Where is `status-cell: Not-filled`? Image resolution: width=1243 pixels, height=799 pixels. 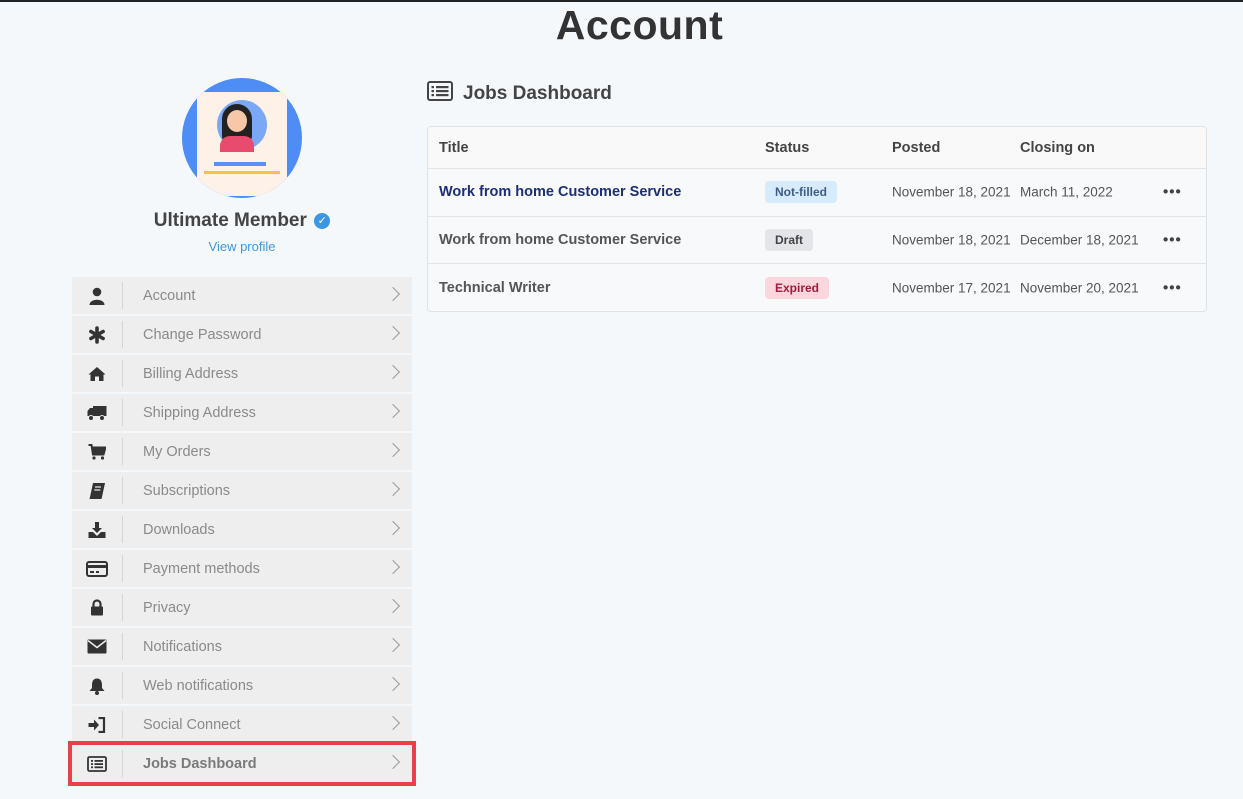 status-cell: Not-filled is located at coordinates (801, 192).